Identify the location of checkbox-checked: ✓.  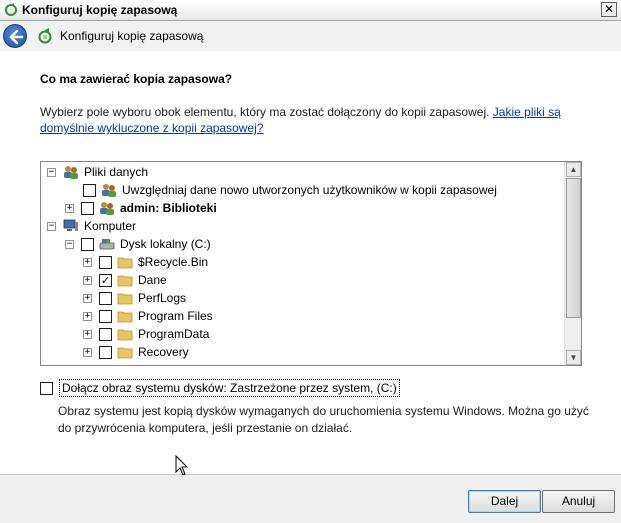
(105, 280).